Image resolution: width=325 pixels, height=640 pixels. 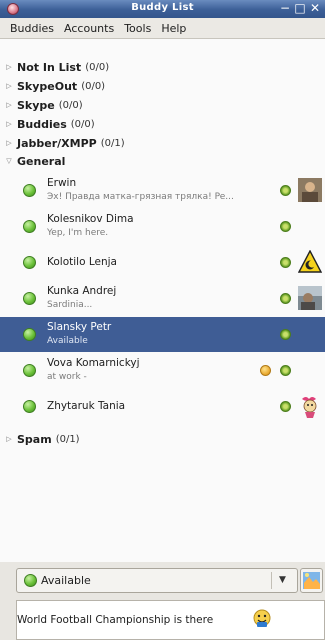 I want to click on buddy-row-kolotilo-lenja: Kolotilo Lenja, so click(x=162, y=262).